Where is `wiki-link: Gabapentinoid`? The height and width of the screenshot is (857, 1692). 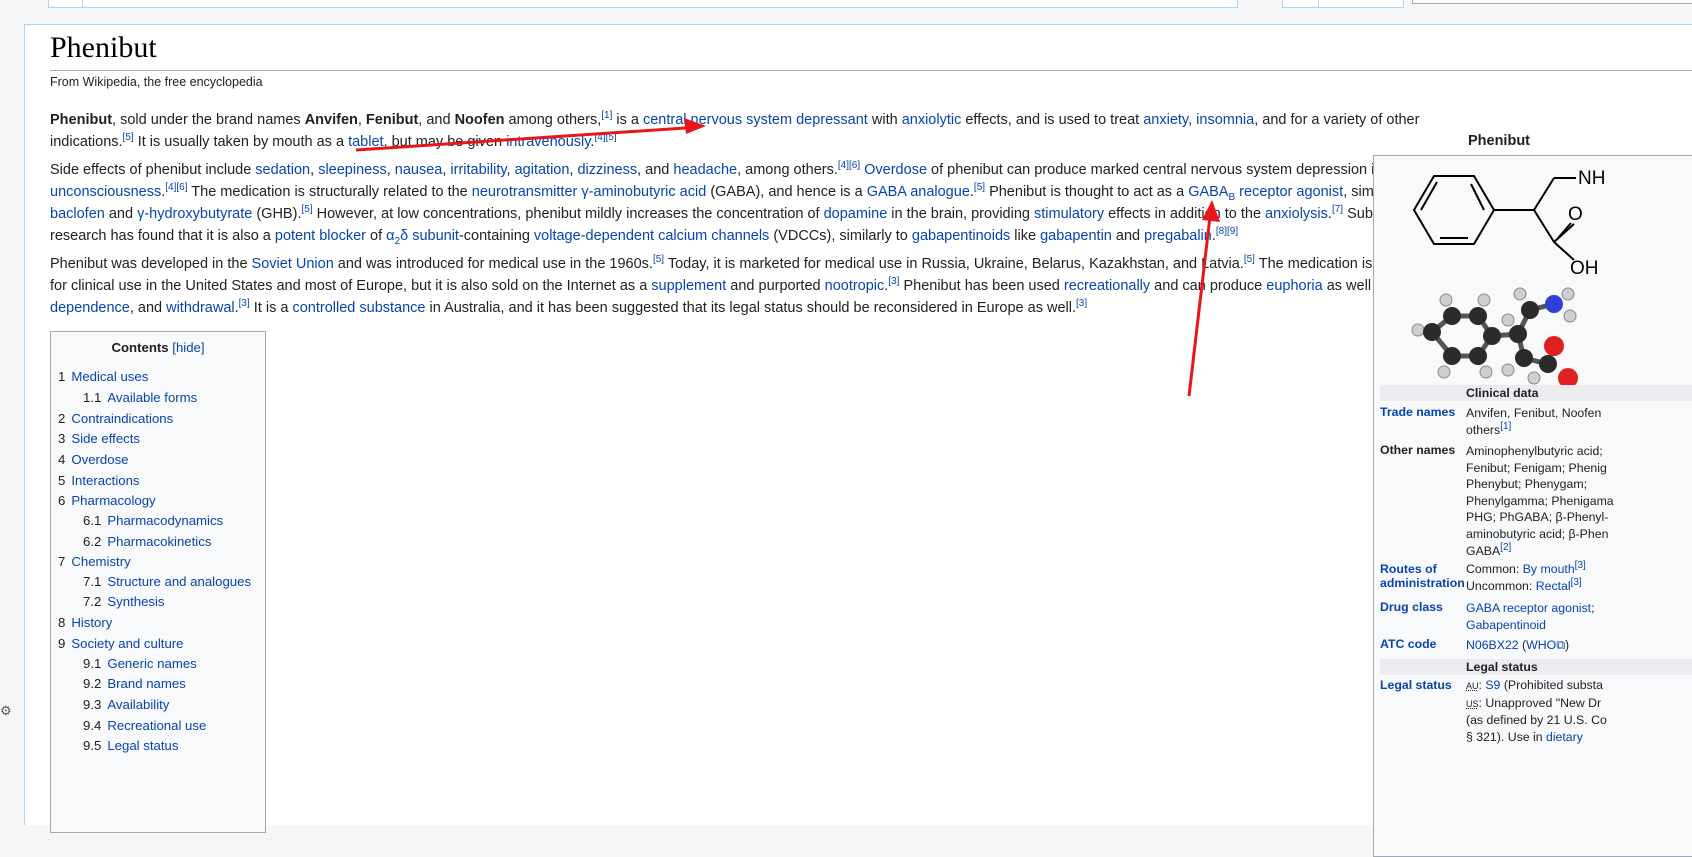 wiki-link: Gabapentinoid is located at coordinates (1506, 625).